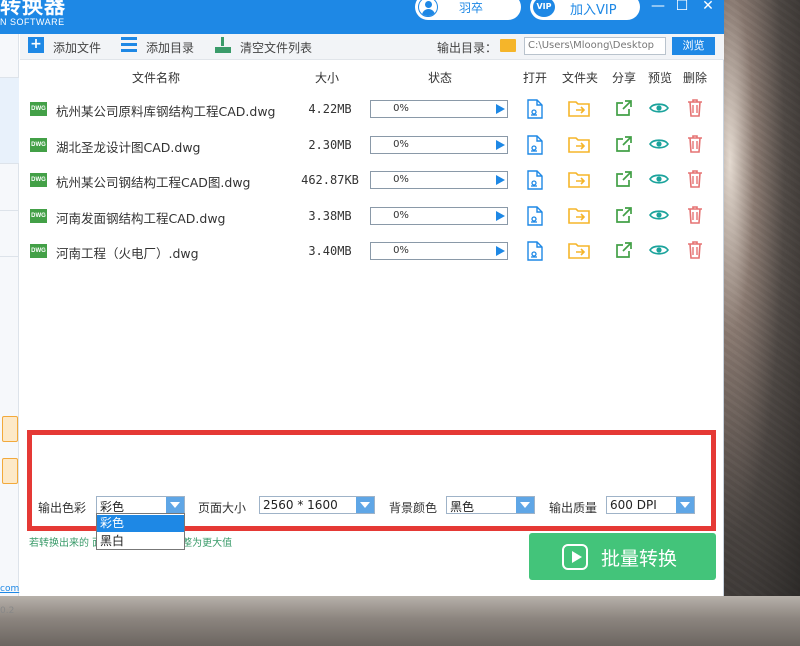  What do you see at coordinates (166, 111) in the screenshot?
I see `file-name: 杭州某公司原料库钢结构工程CAD.dwg` at bounding box center [166, 111].